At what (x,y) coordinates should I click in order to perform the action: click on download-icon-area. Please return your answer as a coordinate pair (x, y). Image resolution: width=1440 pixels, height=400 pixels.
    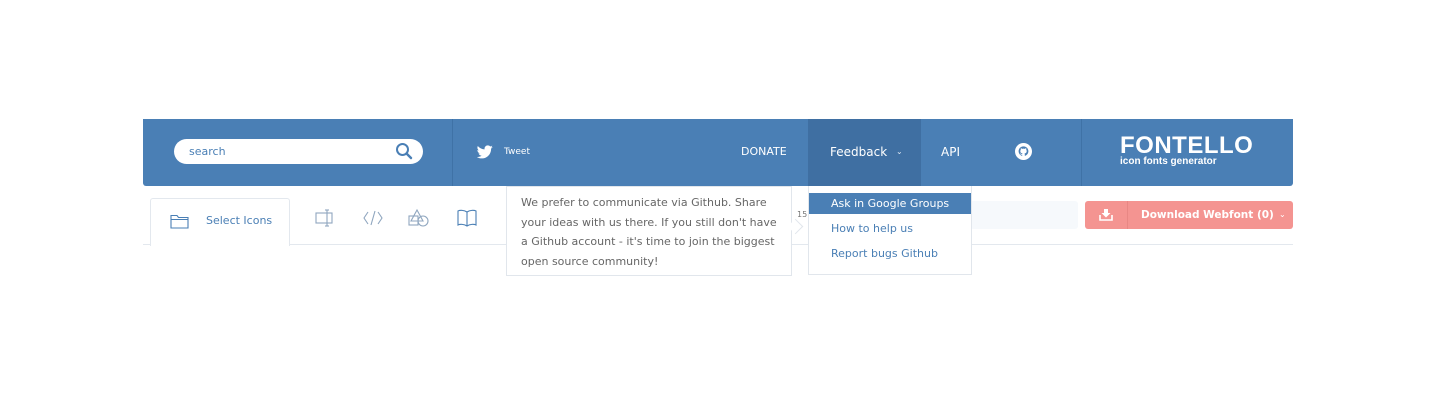
    Looking at the image, I should click on (1106, 215).